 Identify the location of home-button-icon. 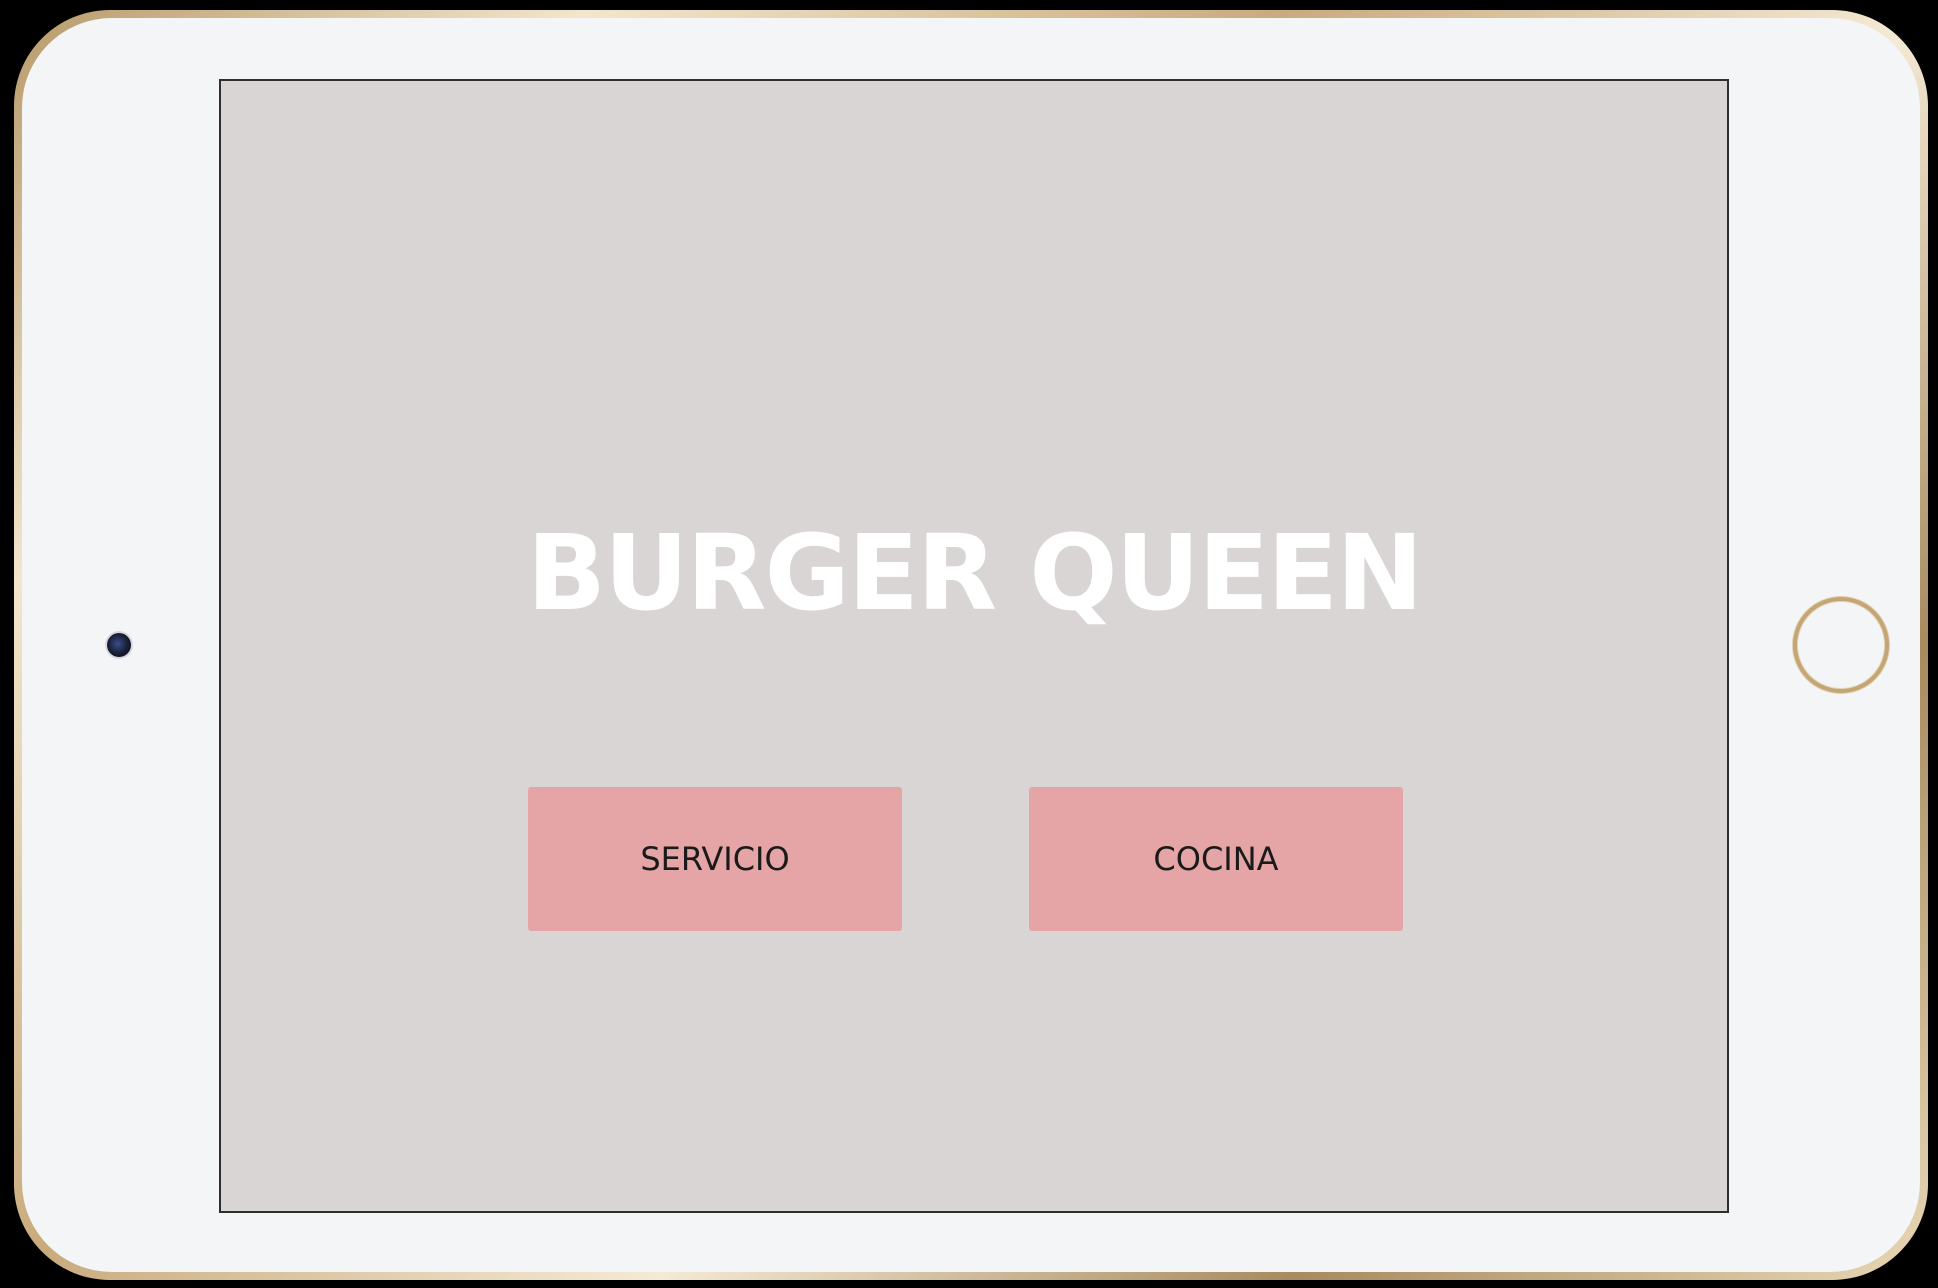
(1841, 645).